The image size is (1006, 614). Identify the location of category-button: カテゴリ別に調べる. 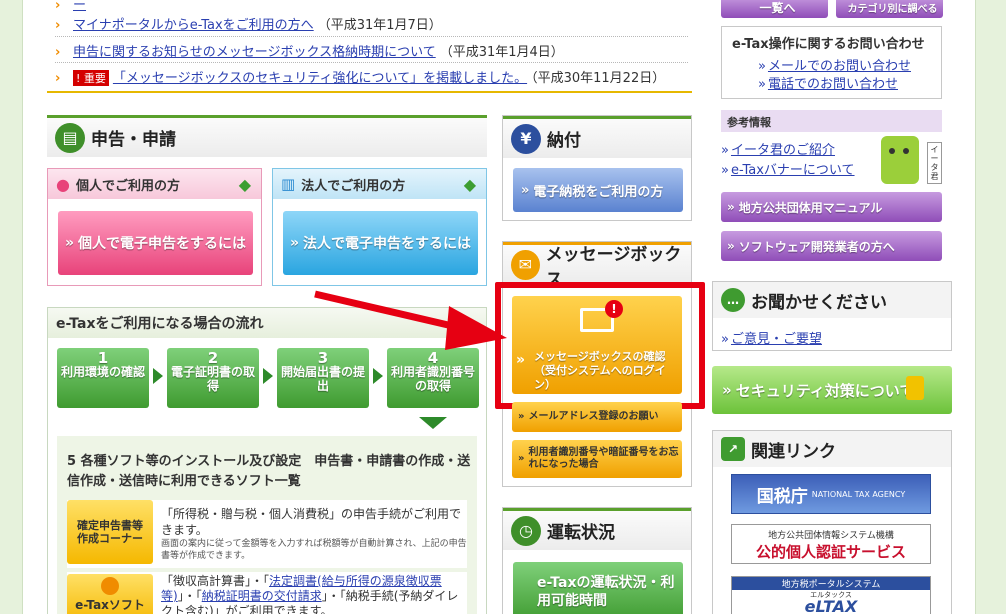
(889, 9).